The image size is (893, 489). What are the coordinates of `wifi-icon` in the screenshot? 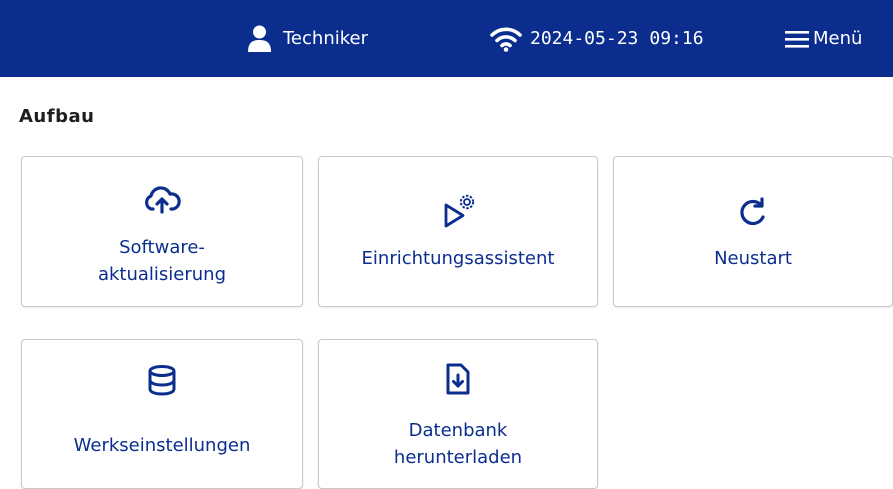 It's located at (506, 39).